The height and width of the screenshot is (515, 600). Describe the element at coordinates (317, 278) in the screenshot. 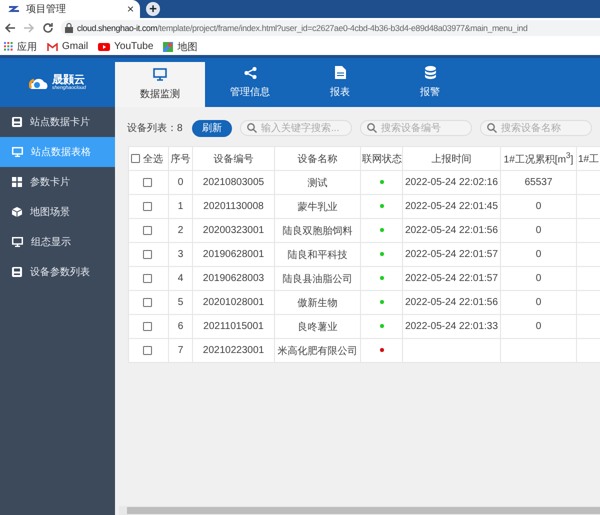

I see `table-cell: 陆良县油脂公司` at that location.